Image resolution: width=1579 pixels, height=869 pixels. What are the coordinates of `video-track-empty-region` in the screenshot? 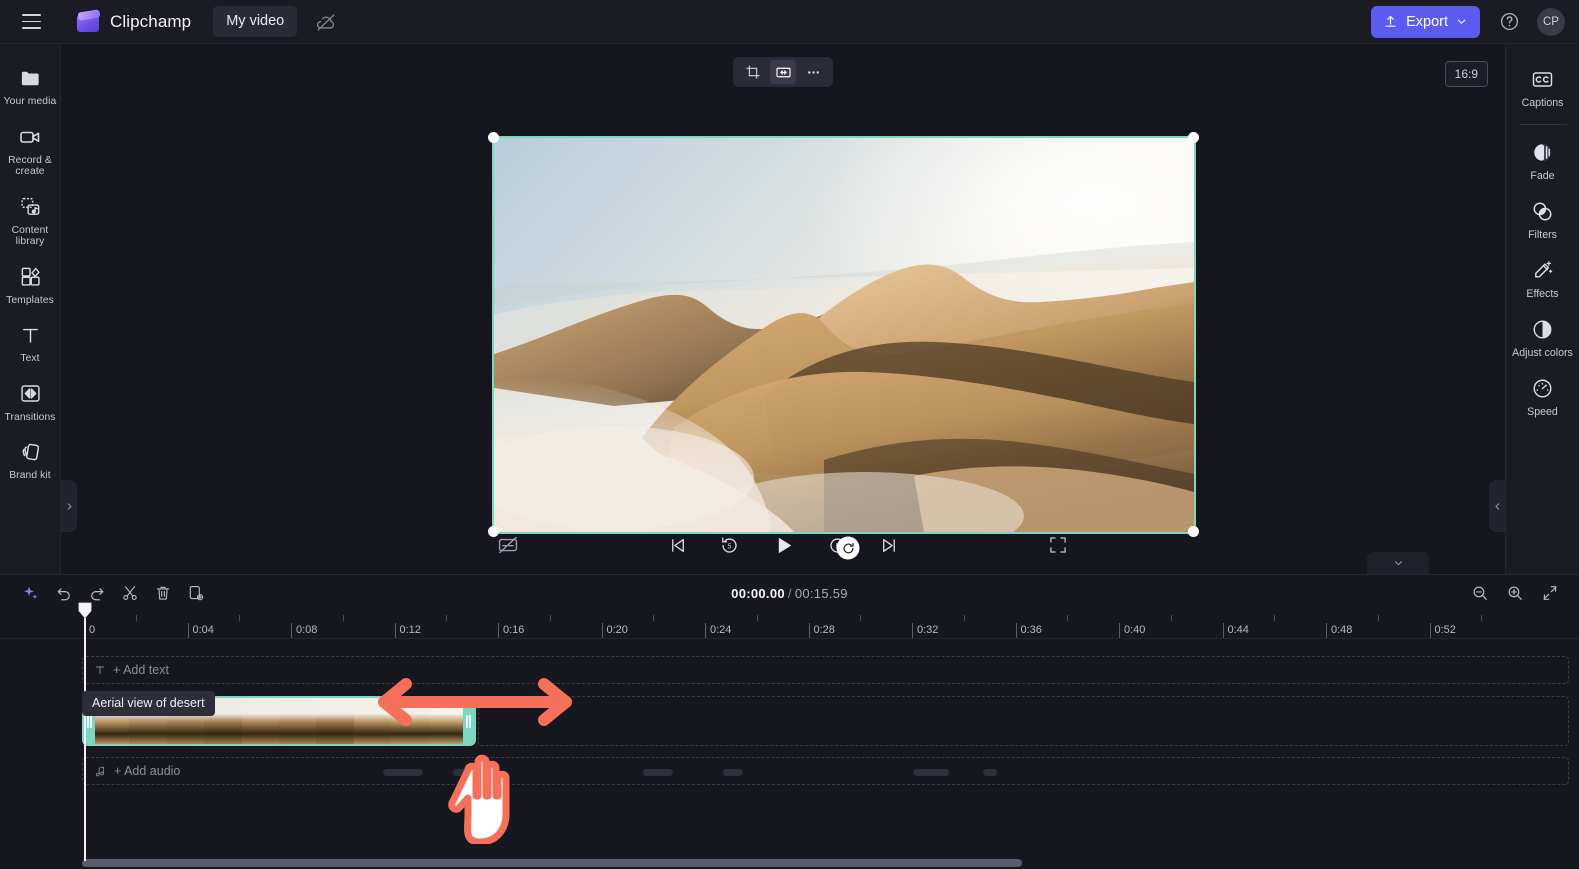 It's located at (1023, 721).